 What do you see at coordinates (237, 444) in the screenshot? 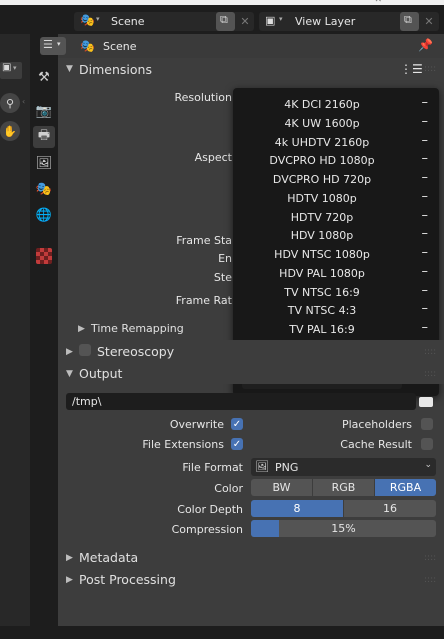
I see `file-extensions-checkbox: ✓` at bounding box center [237, 444].